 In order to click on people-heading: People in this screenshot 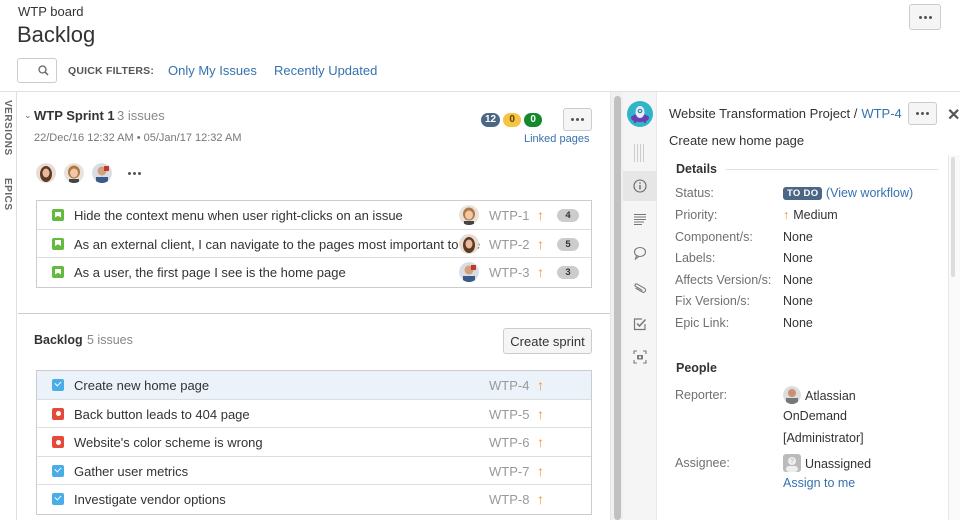, I will do `click(696, 368)`.